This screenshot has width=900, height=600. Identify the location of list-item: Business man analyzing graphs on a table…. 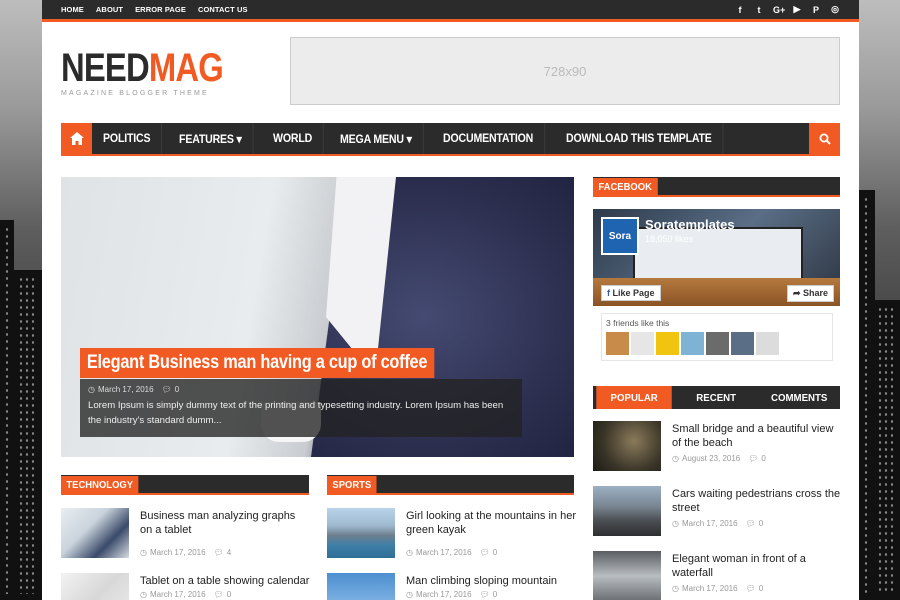
(185, 533).